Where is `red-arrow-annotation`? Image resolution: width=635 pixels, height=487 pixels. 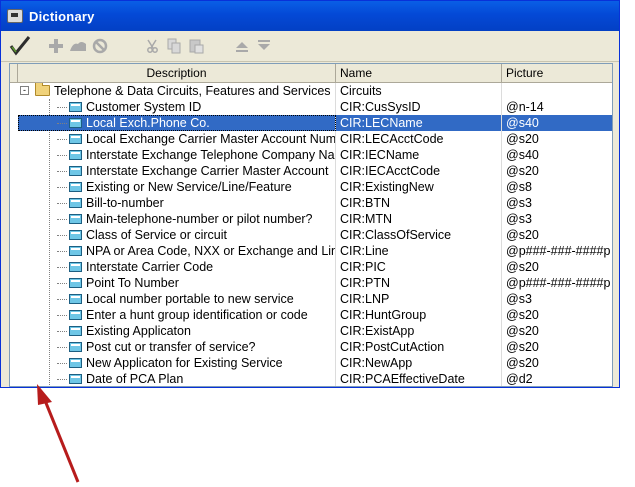
red-arrow-annotation is located at coordinates (58, 433).